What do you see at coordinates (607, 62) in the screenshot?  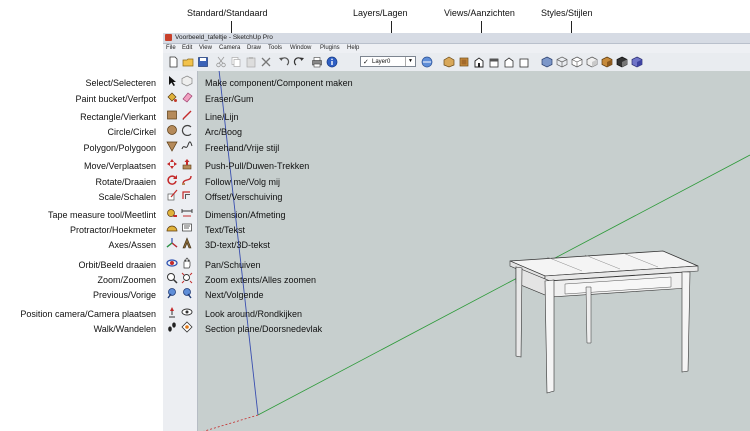 I see `shaded-textures-style-icon` at bounding box center [607, 62].